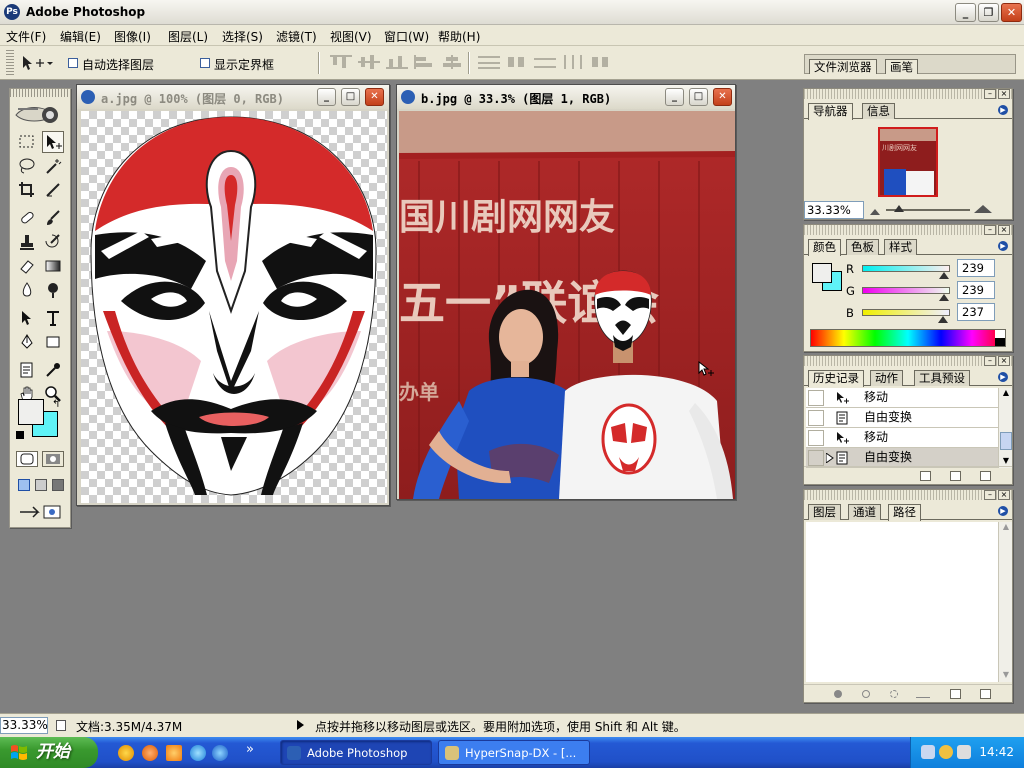 This screenshot has width=1024, height=768. Describe the element at coordinates (27, 166) in the screenshot. I see `lasso-tool-icon` at that location.